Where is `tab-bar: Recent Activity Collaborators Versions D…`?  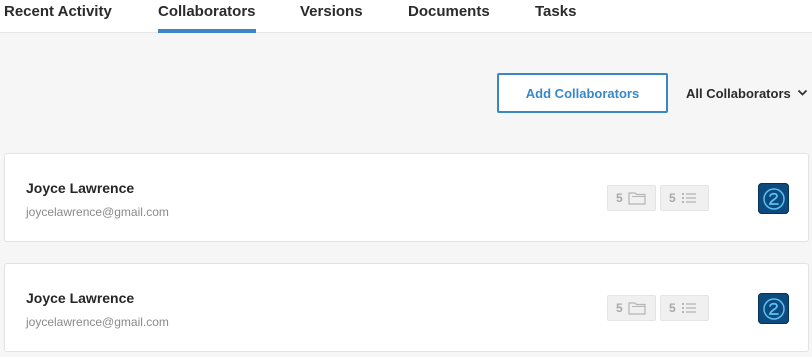 tab-bar: Recent Activity Collaborators Versions D… is located at coordinates (406, 16).